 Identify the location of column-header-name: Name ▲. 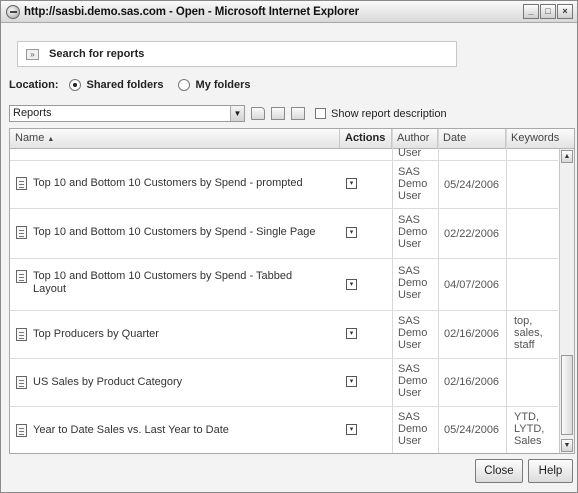
(175, 138).